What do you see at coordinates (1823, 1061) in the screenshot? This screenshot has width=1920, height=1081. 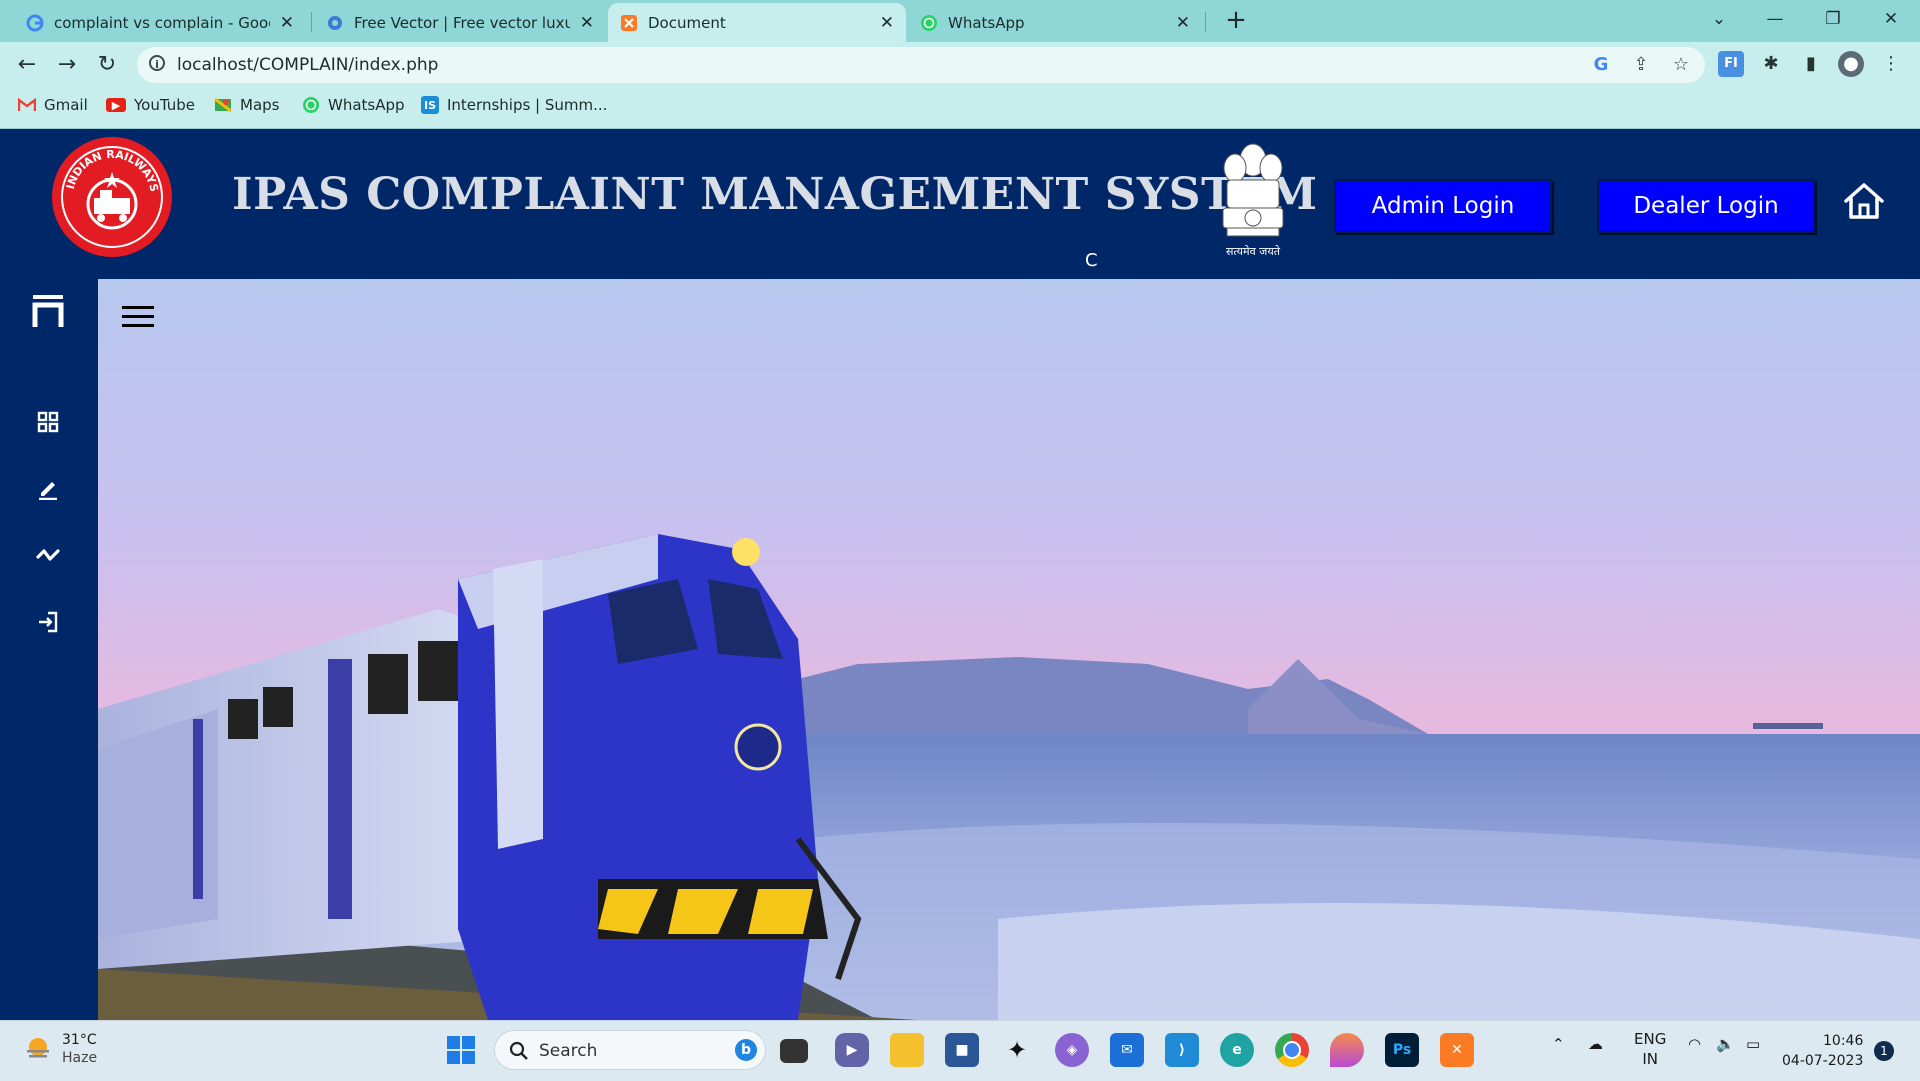 I see `clock-date: 04-07-2023` at bounding box center [1823, 1061].